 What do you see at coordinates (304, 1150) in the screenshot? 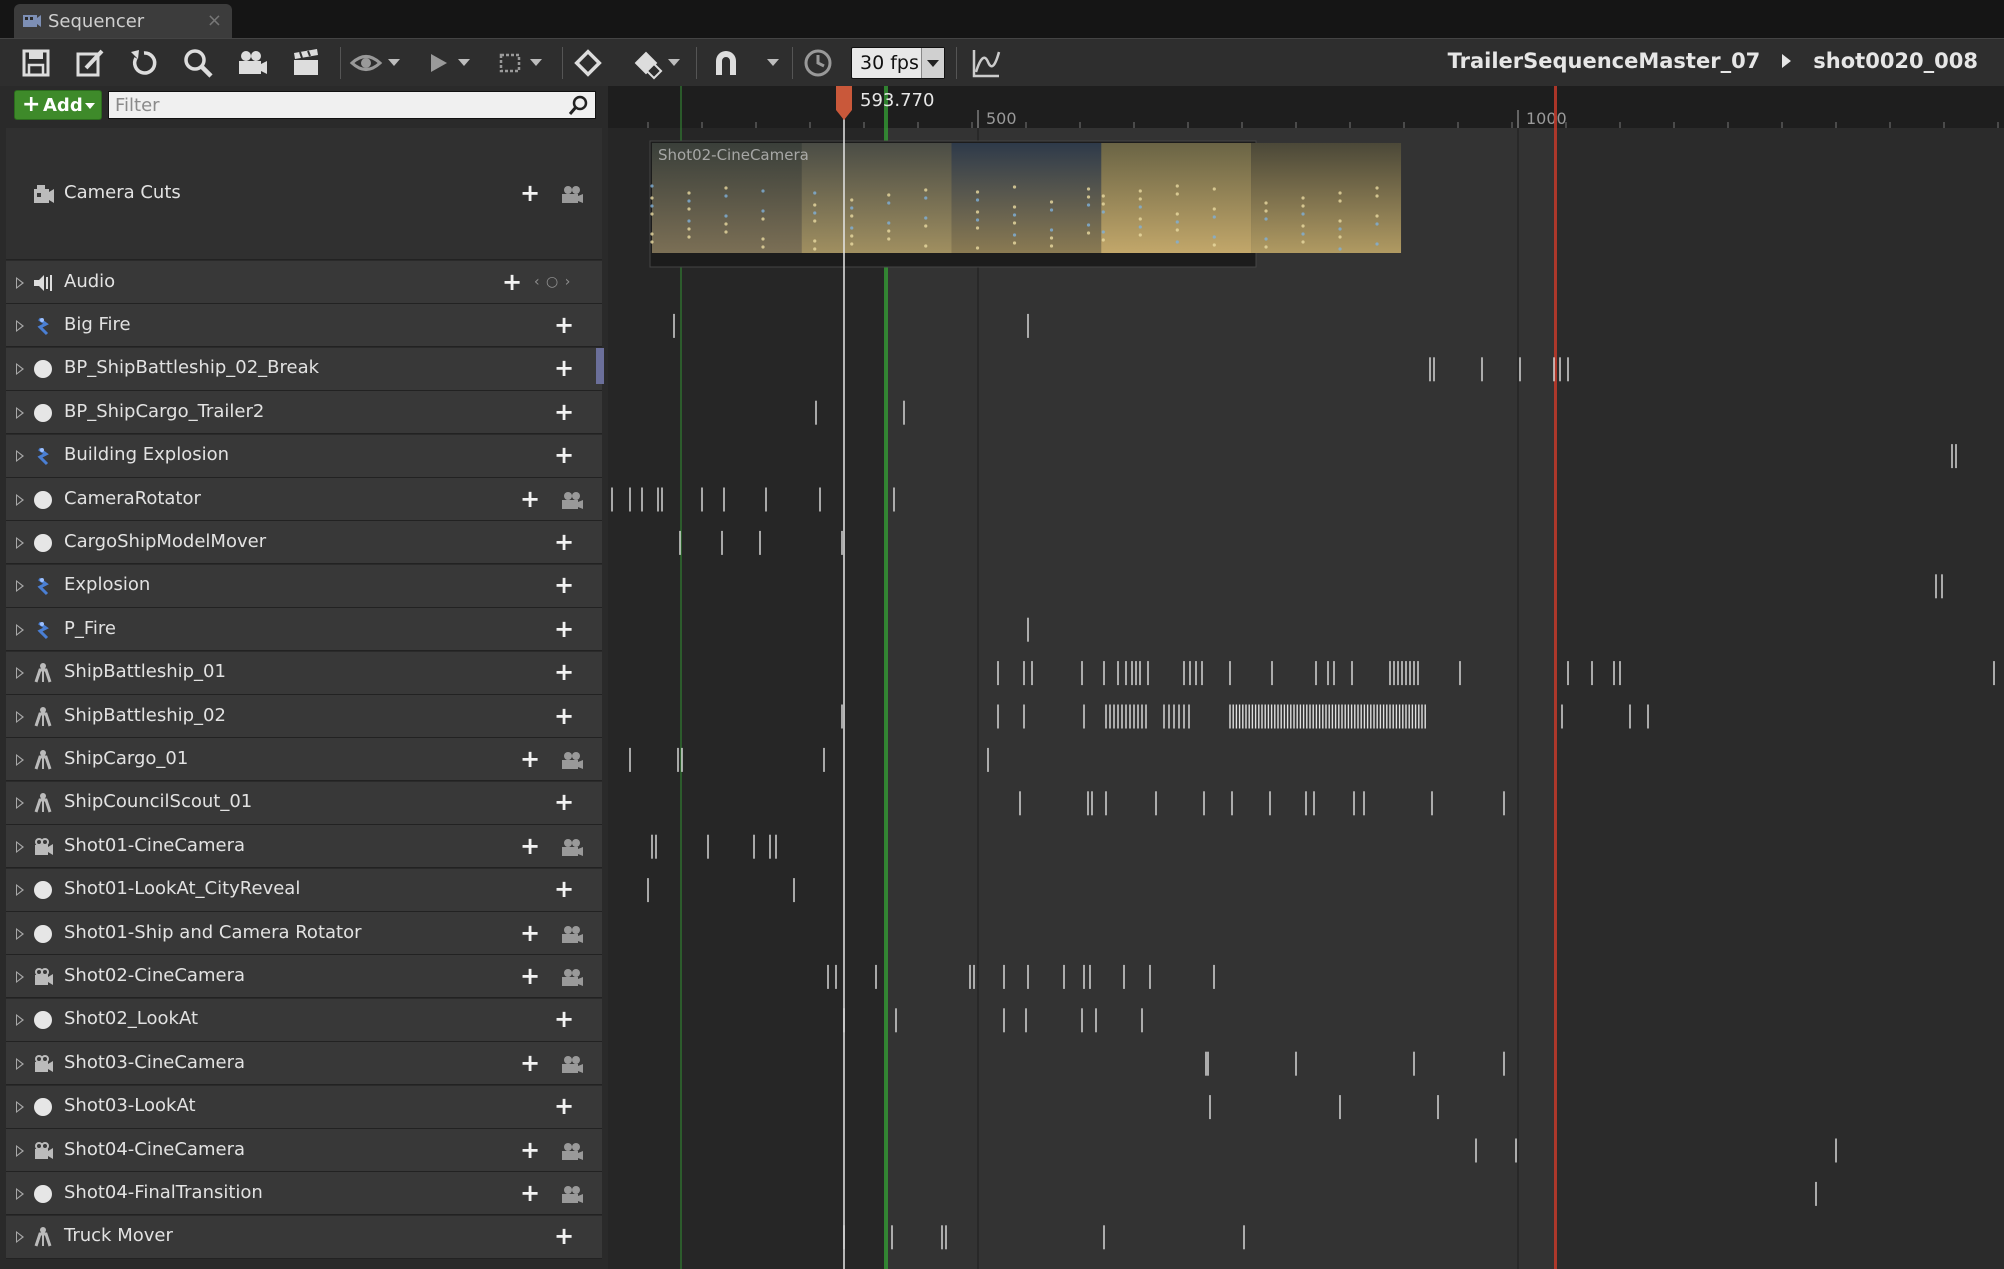
I see `track-row: Shot04-CineCamera +` at bounding box center [304, 1150].